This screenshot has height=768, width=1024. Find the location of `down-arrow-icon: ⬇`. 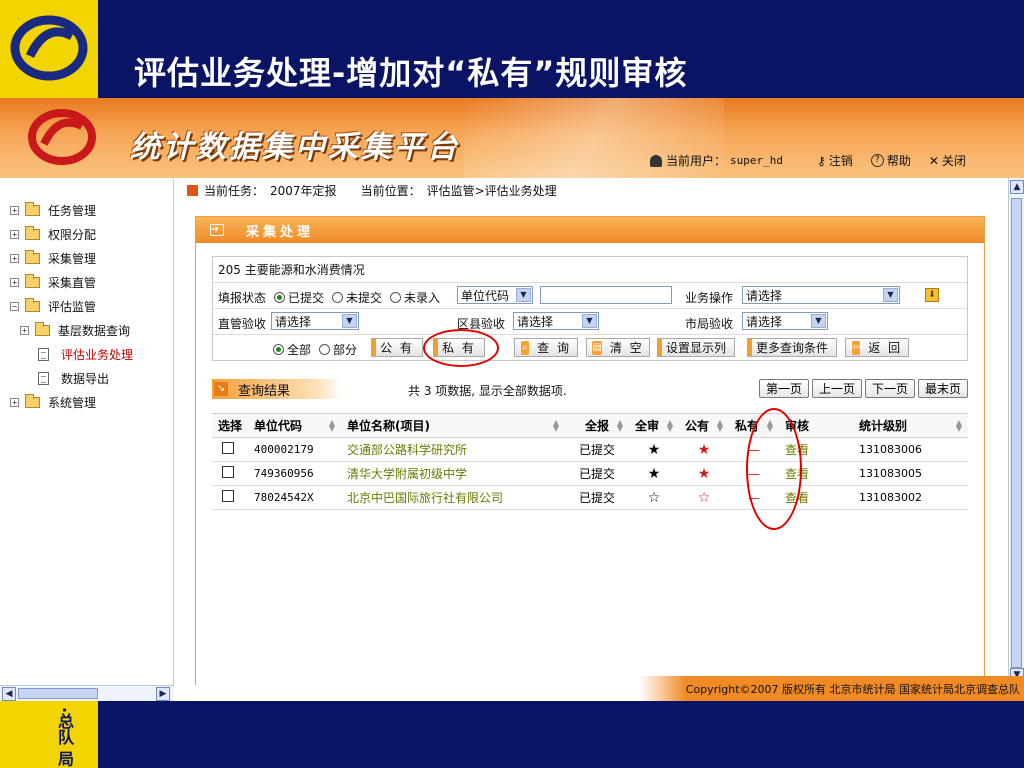

down-arrow-icon: ⬇ is located at coordinates (932, 295).